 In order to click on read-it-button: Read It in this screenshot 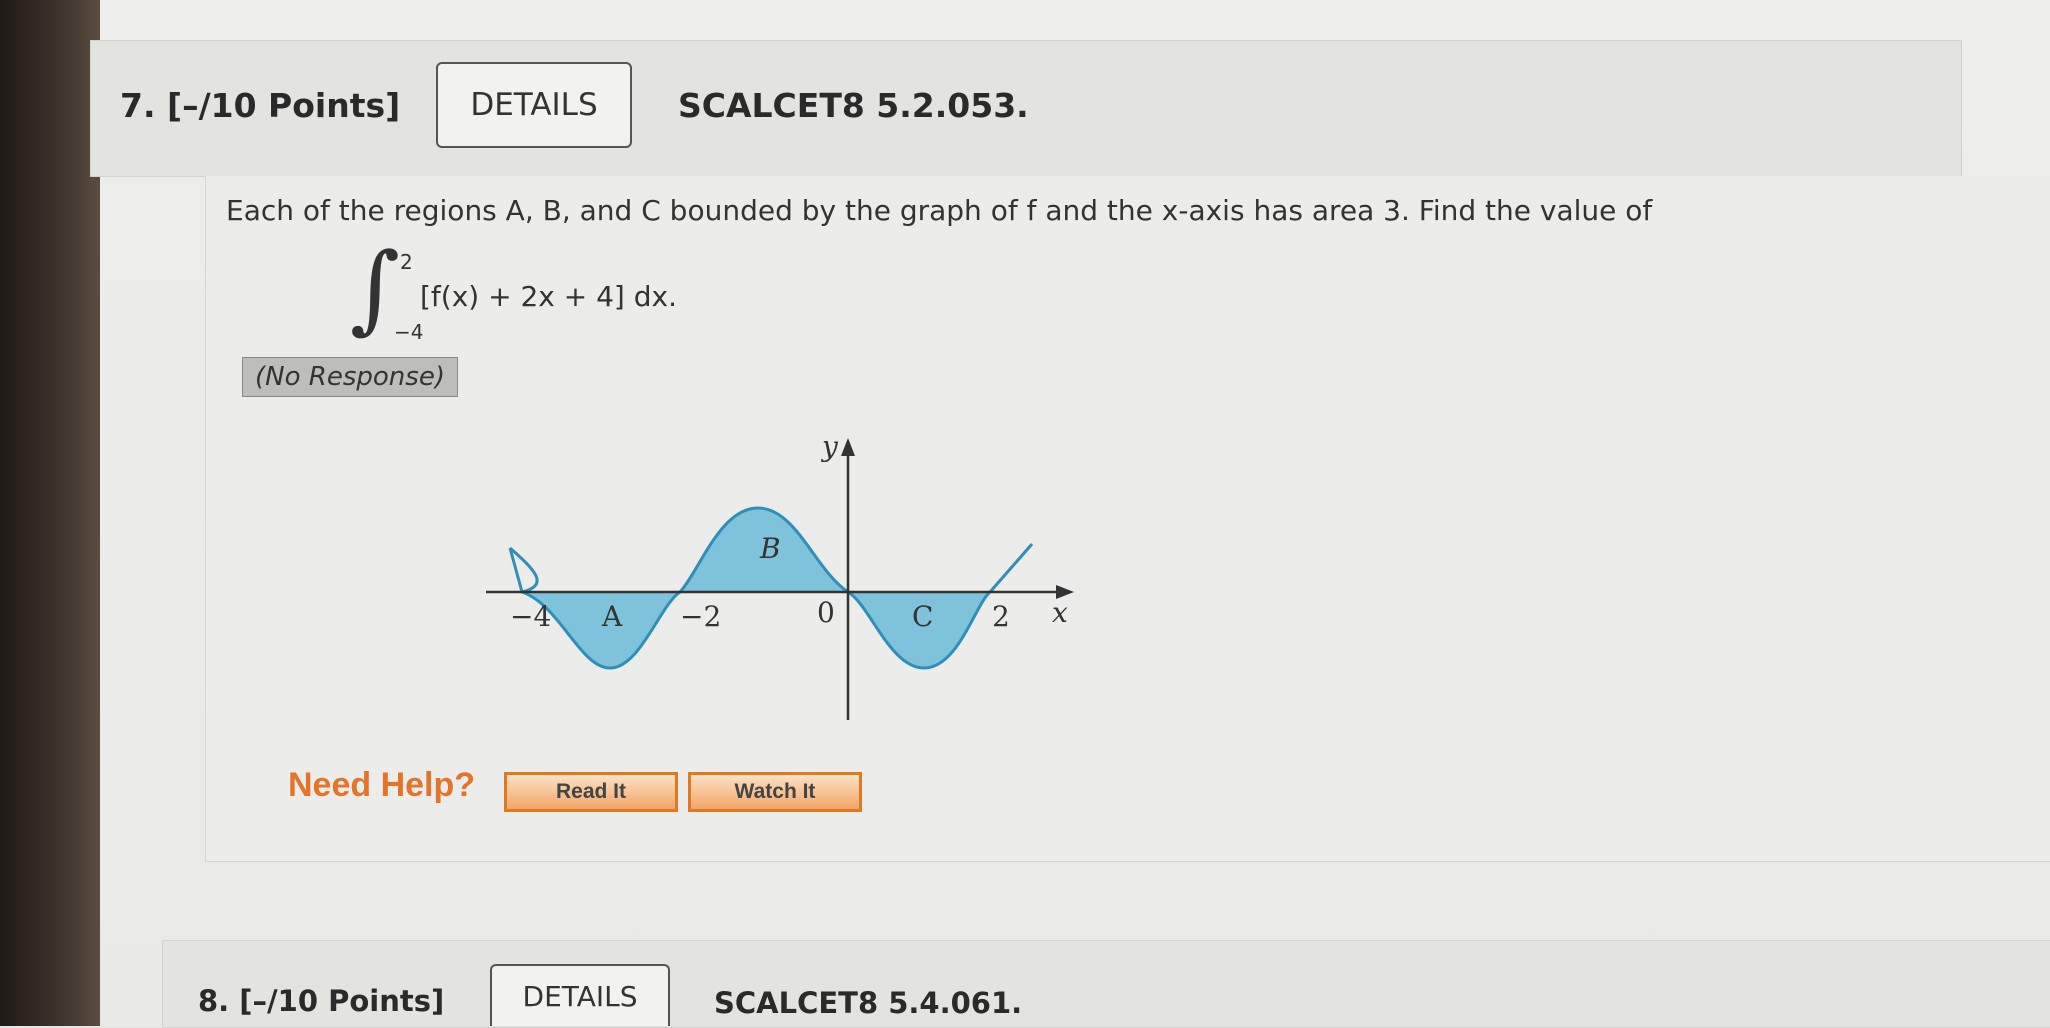, I will do `click(591, 792)`.